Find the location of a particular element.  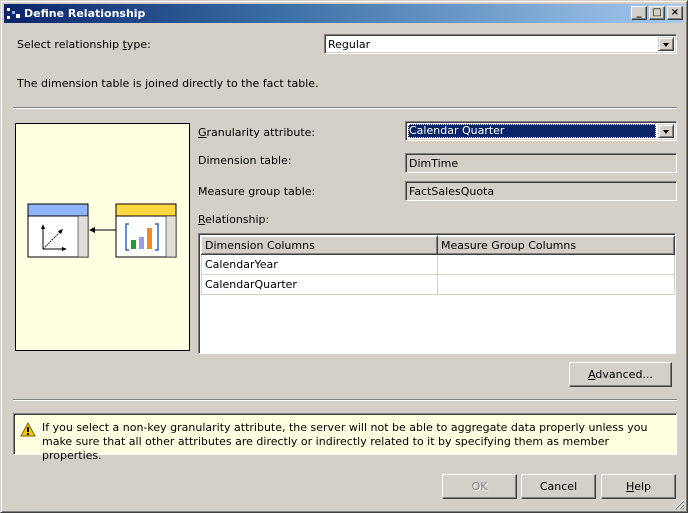

granularity-attribute-value: Calendar Quarter is located at coordinates (532, 131).